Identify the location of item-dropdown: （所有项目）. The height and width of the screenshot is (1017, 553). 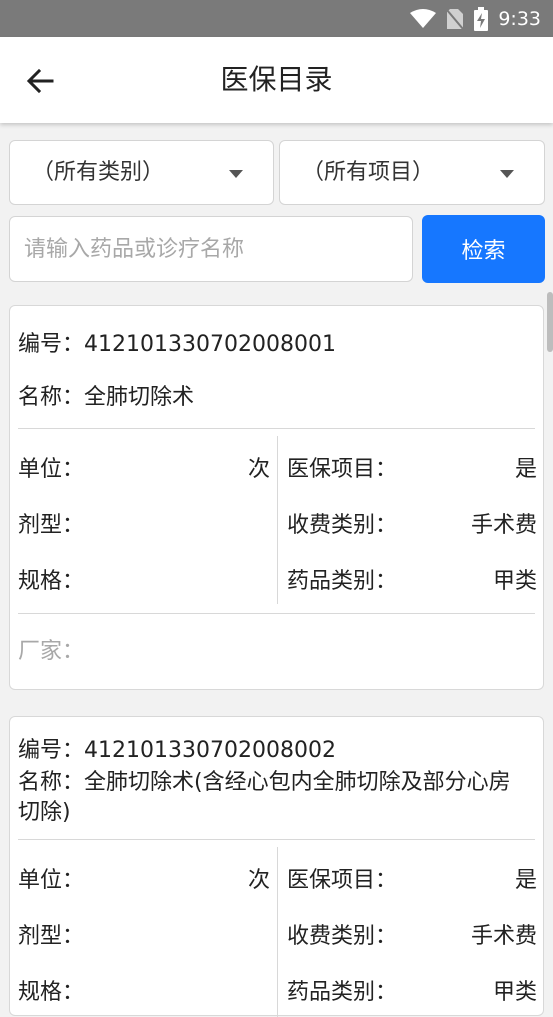
(412, 172).